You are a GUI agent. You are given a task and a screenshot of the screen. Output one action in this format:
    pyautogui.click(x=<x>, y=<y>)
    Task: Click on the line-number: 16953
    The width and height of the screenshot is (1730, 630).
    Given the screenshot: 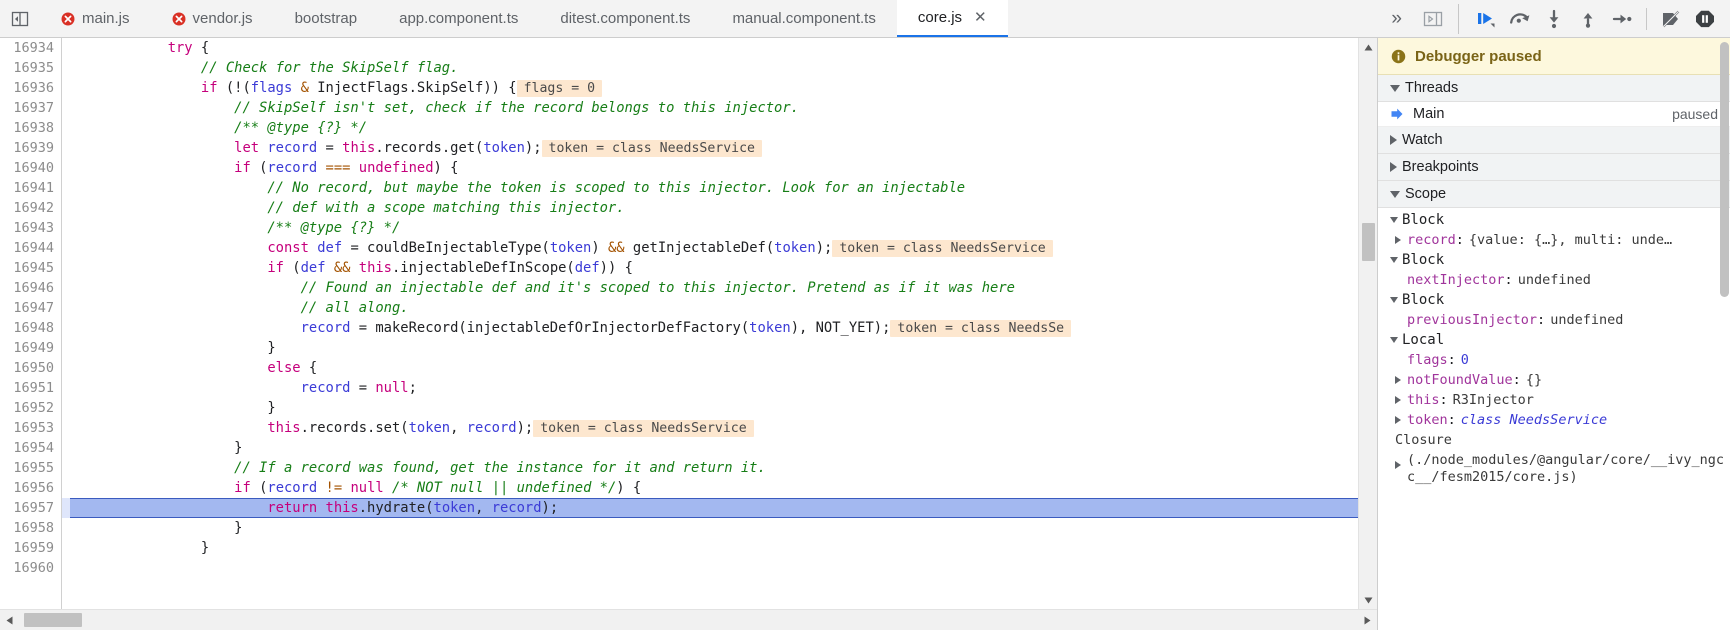 What is the action you would take?
    pyautogui.click(x=30, y=428)
    